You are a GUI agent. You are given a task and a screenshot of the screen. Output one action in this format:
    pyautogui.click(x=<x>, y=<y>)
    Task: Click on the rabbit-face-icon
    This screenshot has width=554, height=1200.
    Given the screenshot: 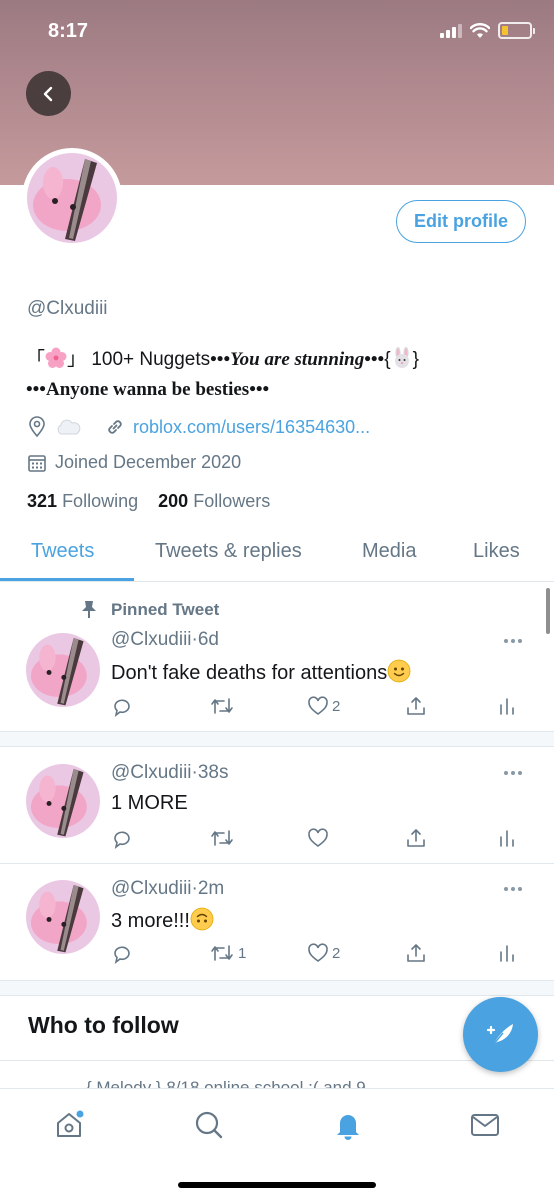 What is the action you would take?
    pyautogui.click(x=402, y=358)
    